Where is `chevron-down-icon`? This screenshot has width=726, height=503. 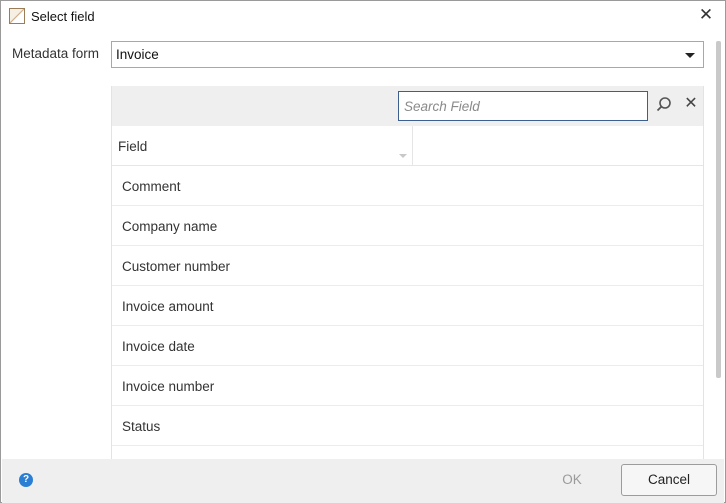 chevron-down-icon is located at coordinates (690, 55).